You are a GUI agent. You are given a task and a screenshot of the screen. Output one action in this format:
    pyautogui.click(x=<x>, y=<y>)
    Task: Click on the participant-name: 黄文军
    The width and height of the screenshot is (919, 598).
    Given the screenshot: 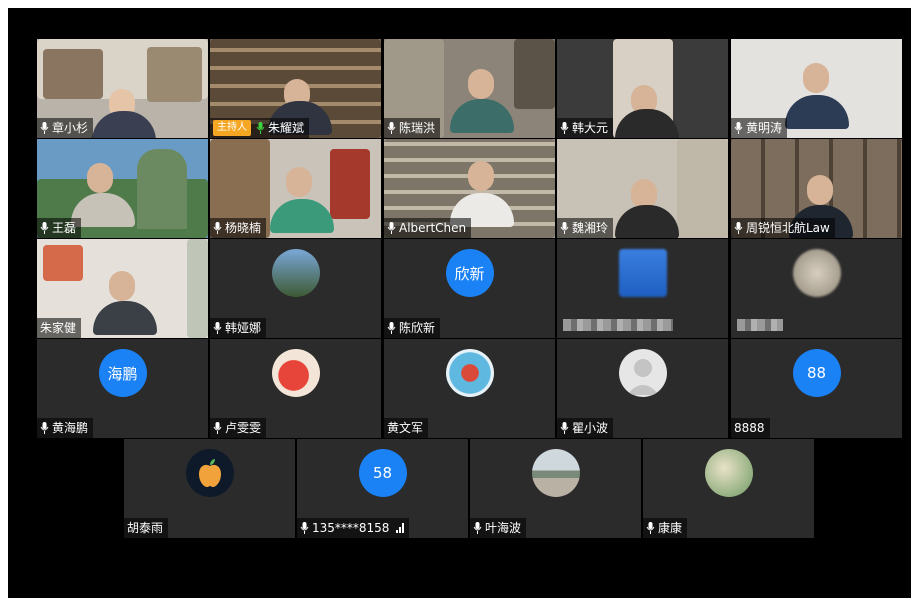 What is the action you would take?
    pyautogui.click(x=405, y=428)
    